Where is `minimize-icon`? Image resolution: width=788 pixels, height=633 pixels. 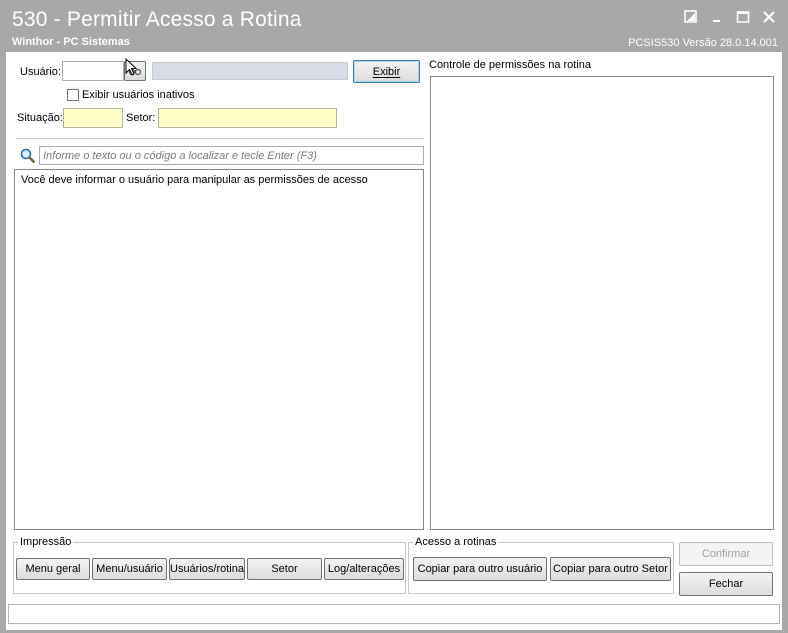 minimize-icon is located at coordinates (717, 17).